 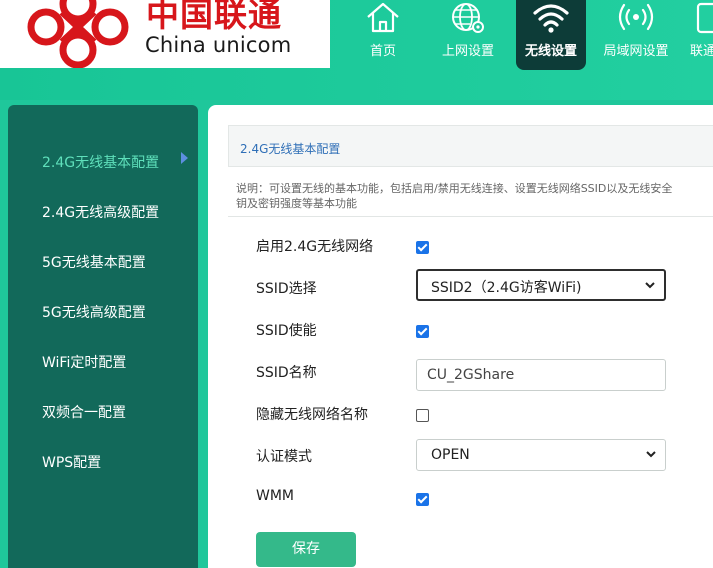 I want to click on section-header: 2.4G无线基本配置, so click(x=470, y=146).